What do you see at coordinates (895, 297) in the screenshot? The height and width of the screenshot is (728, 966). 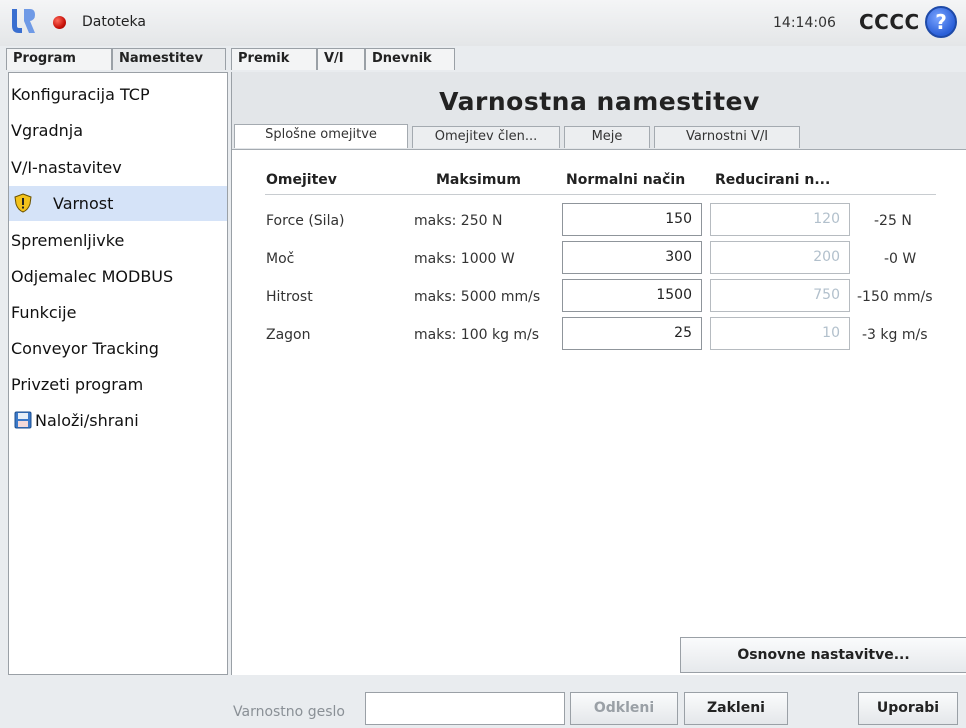 I see `speed-delta: -150 mm/s` at bounding box center [895, 297].